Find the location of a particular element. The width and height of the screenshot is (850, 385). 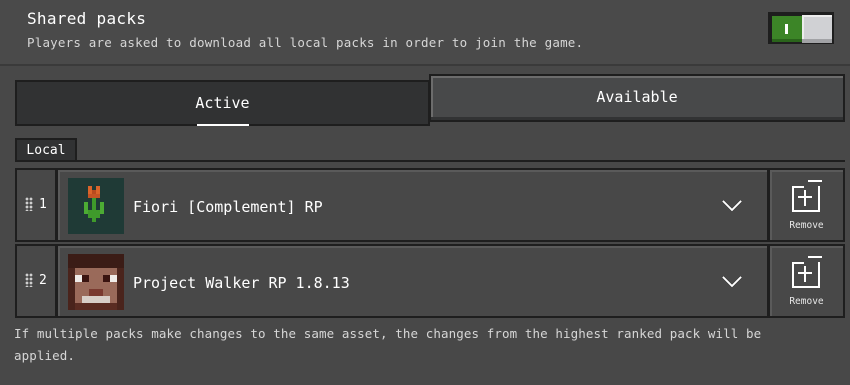

tulip-flower-icon is located at coordinates (96, 206).